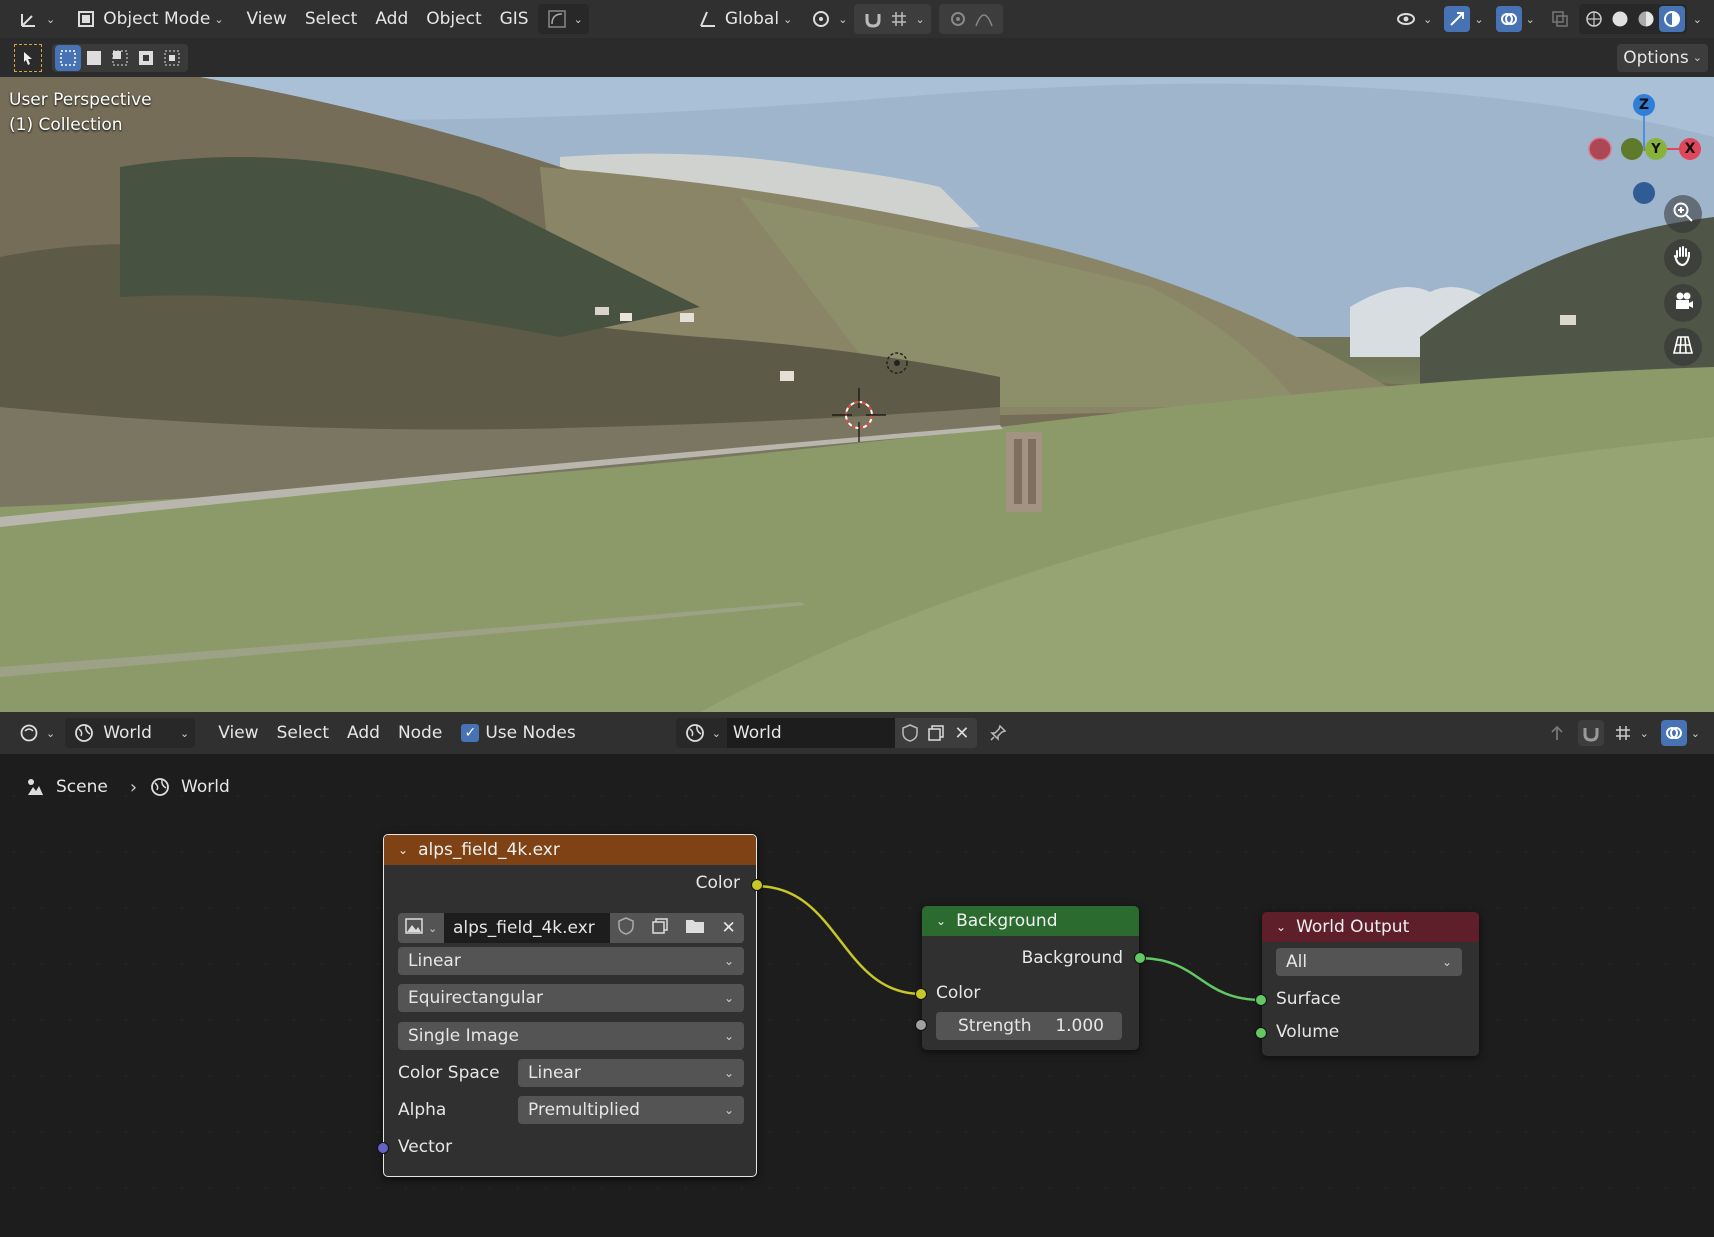 Image resolution: width=1714 pixels, height=1237 pixels. I want to click on material-shading-icon, so click(1646, 19).